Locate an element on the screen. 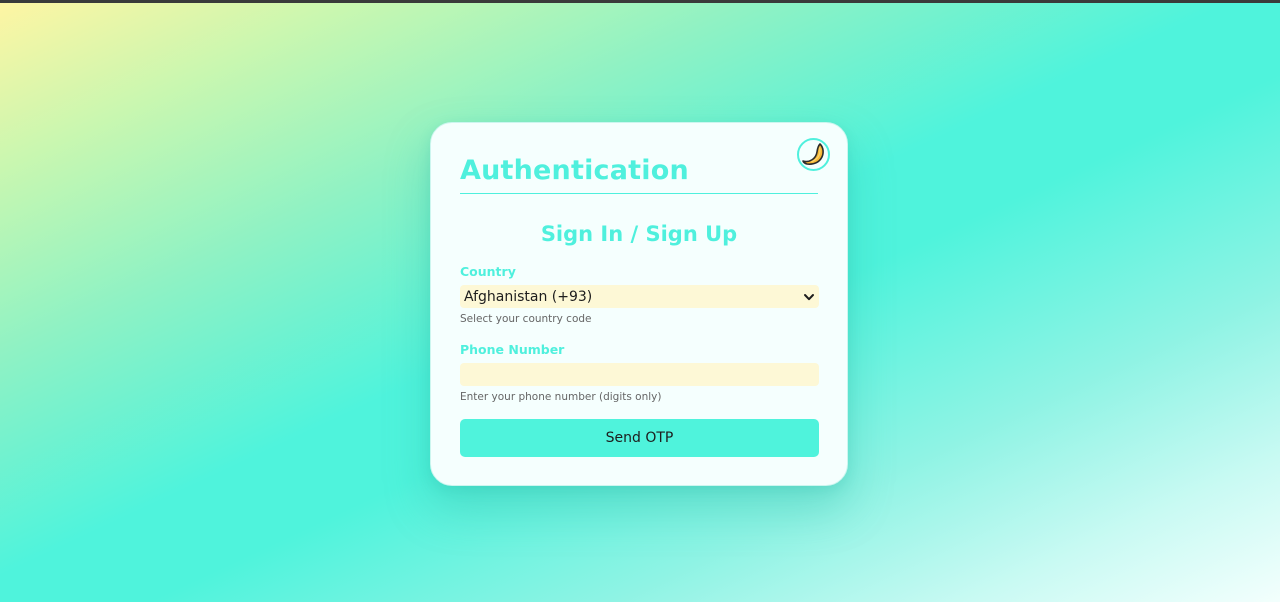  phone-number-hint: Enter your phone number (digits only) is located at coordinates (561, 397).